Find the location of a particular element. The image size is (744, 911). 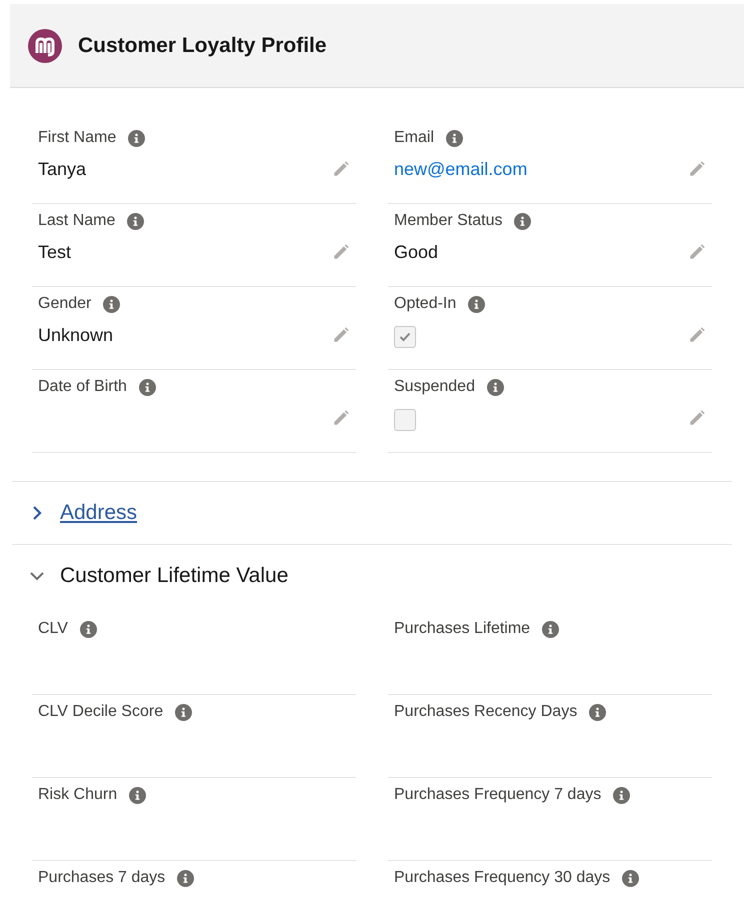

field-label: First Name is located at coordinates (77, 138).